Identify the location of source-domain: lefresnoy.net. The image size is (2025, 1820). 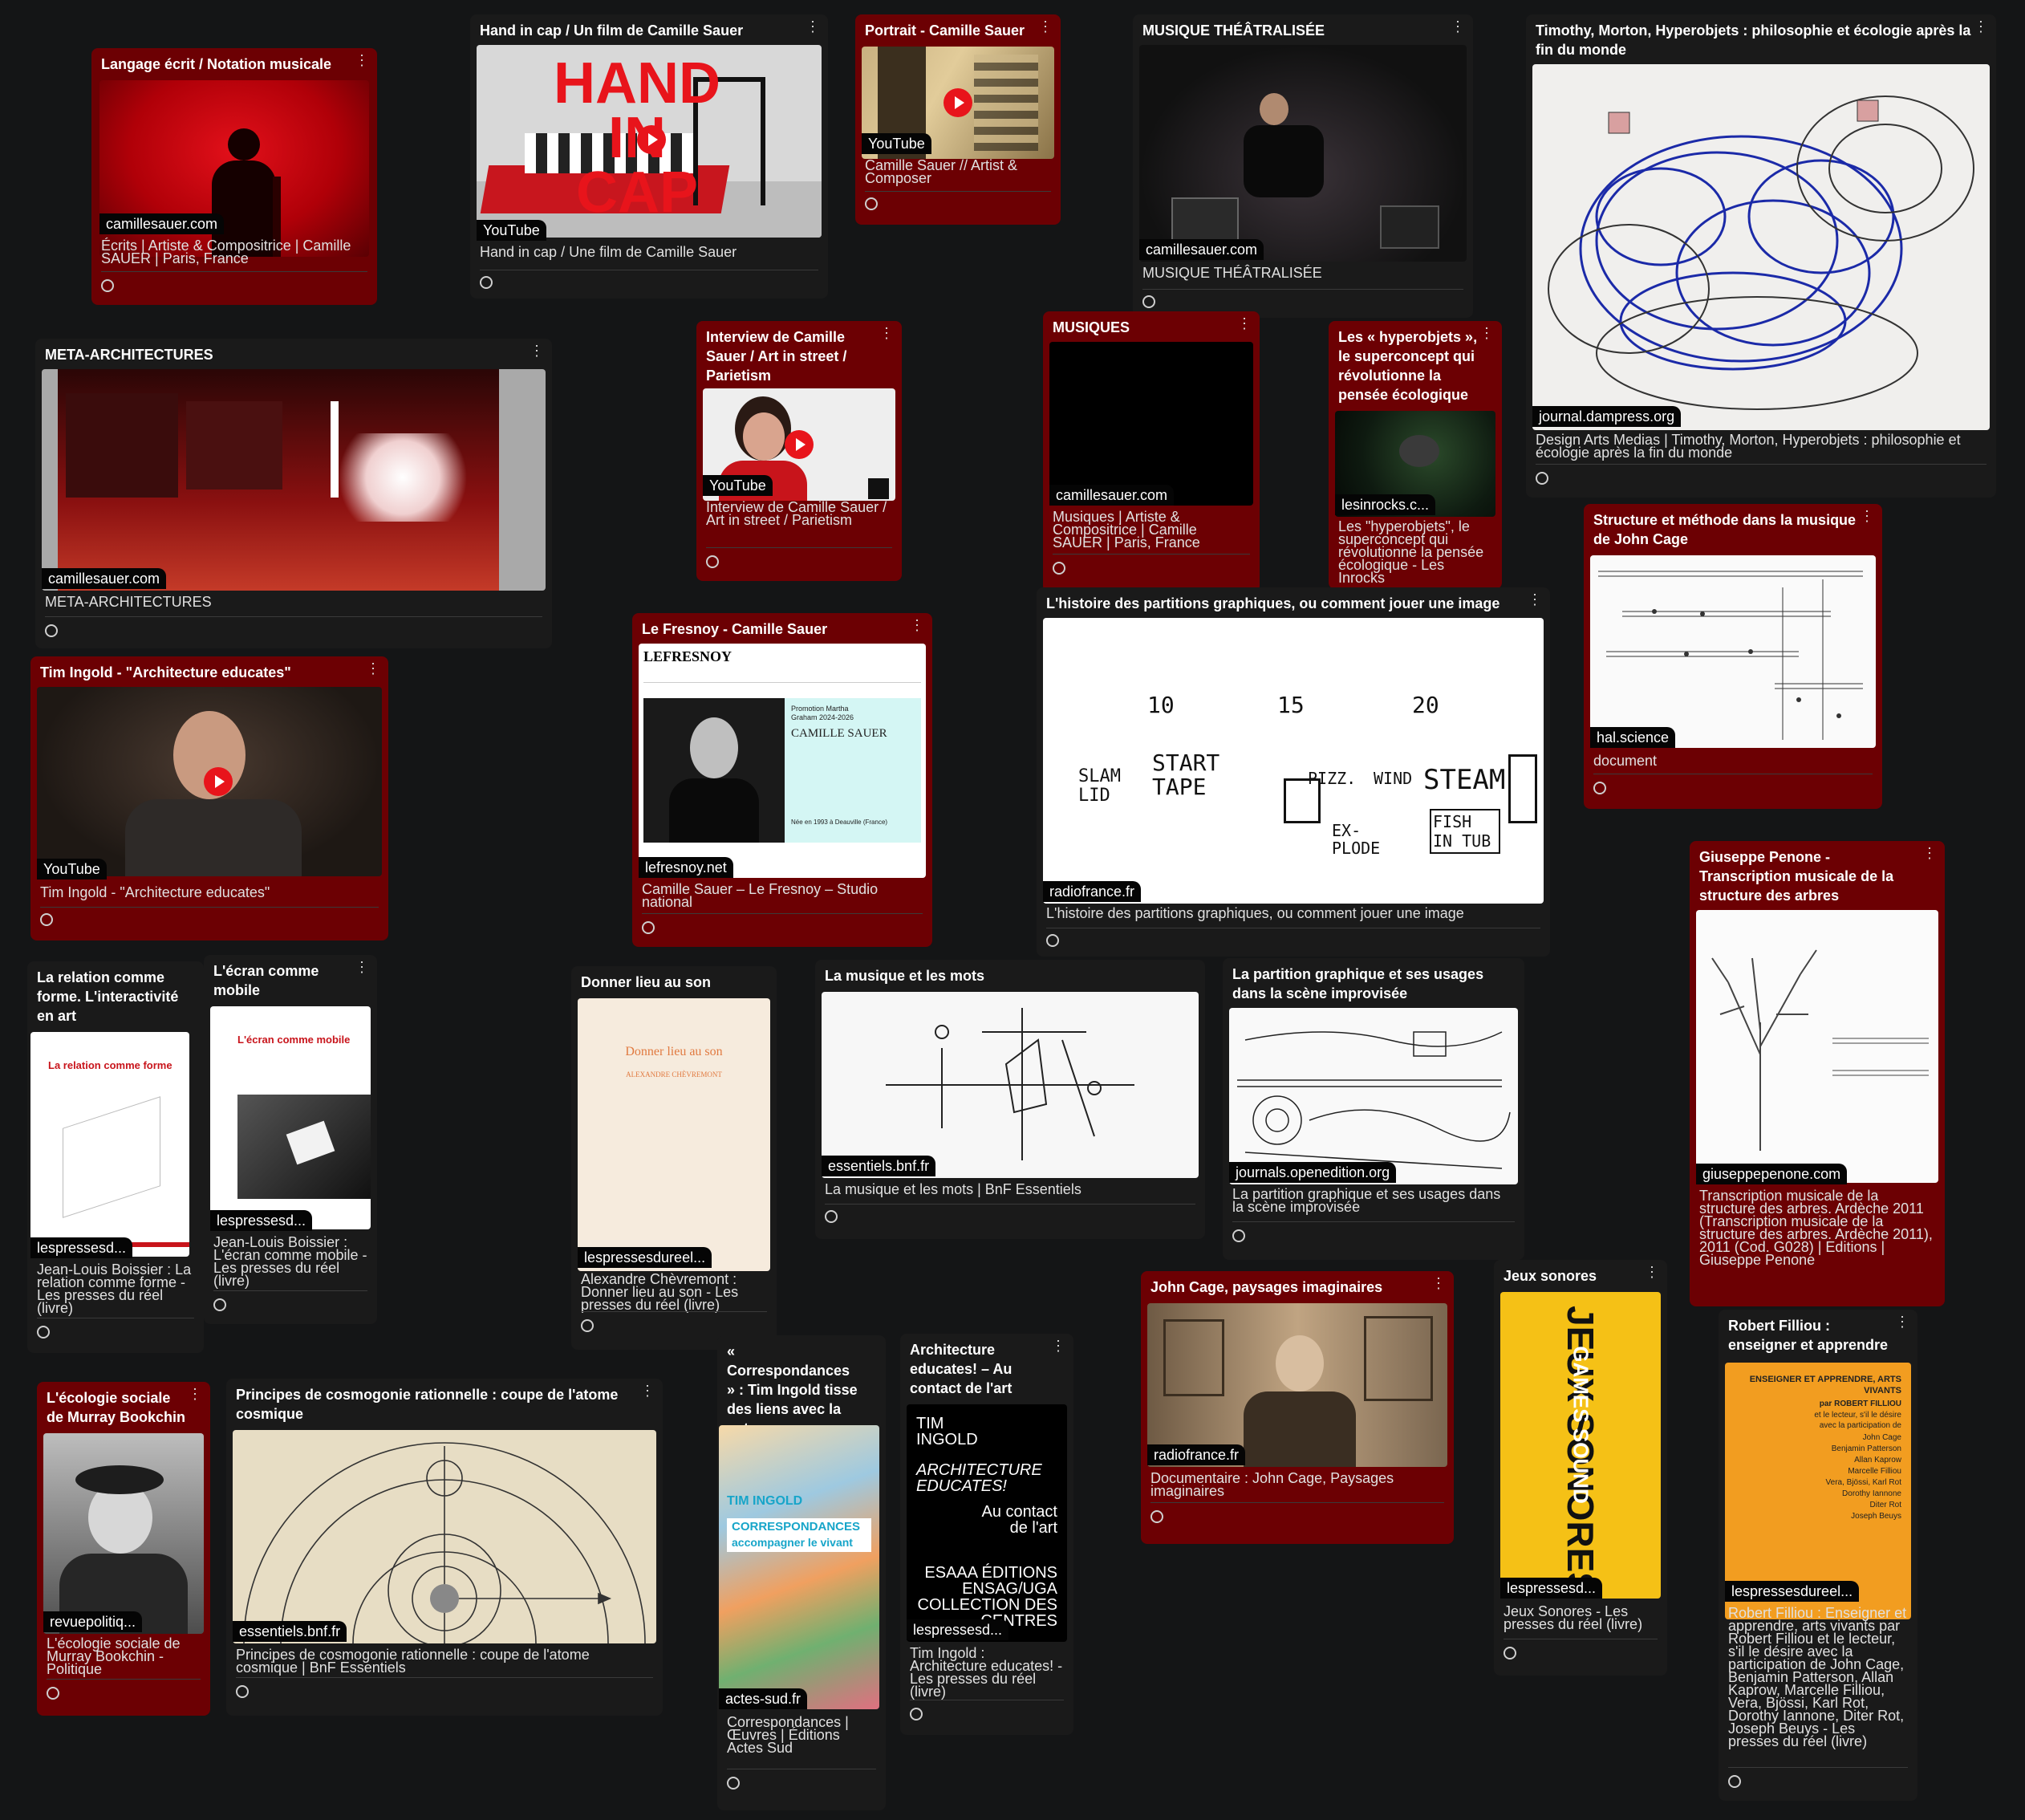
(686, 868).